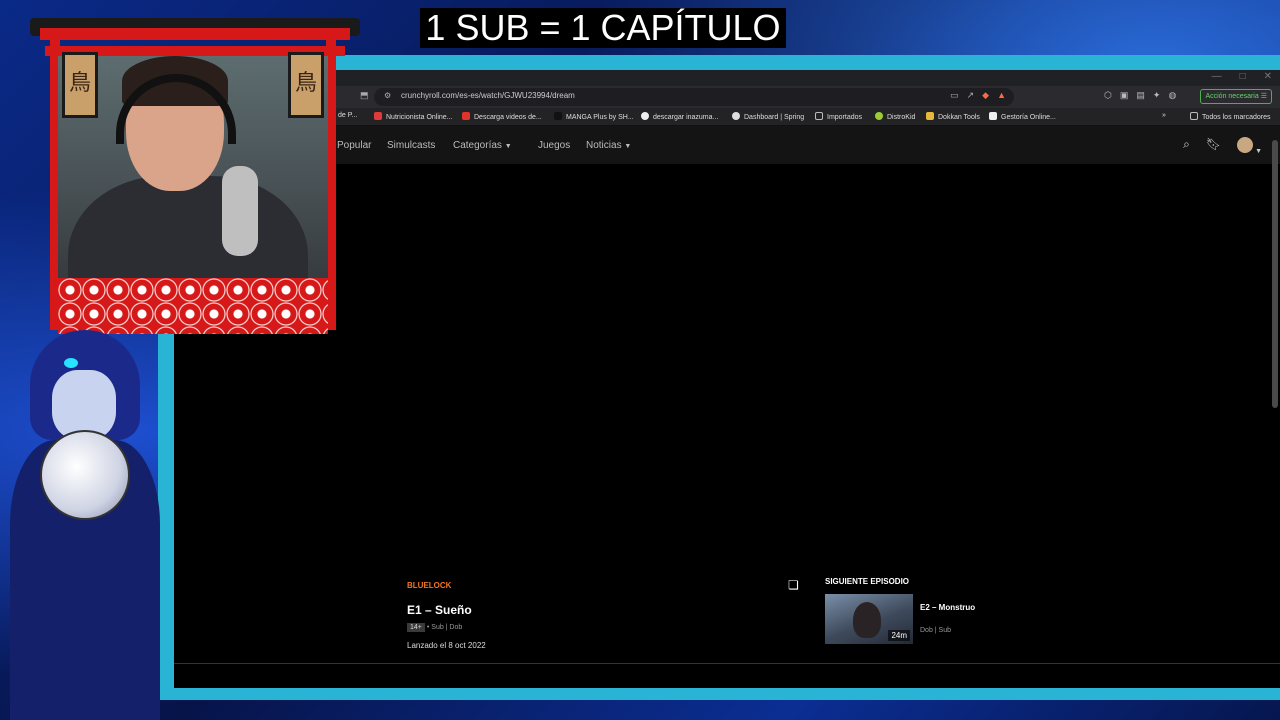 The height and width of the screenshot is (720, 1280). What do you see at coordinates (416, 627) in the screenshot?
I see `rating-badge: 14+` at bounding box center [416, 627].